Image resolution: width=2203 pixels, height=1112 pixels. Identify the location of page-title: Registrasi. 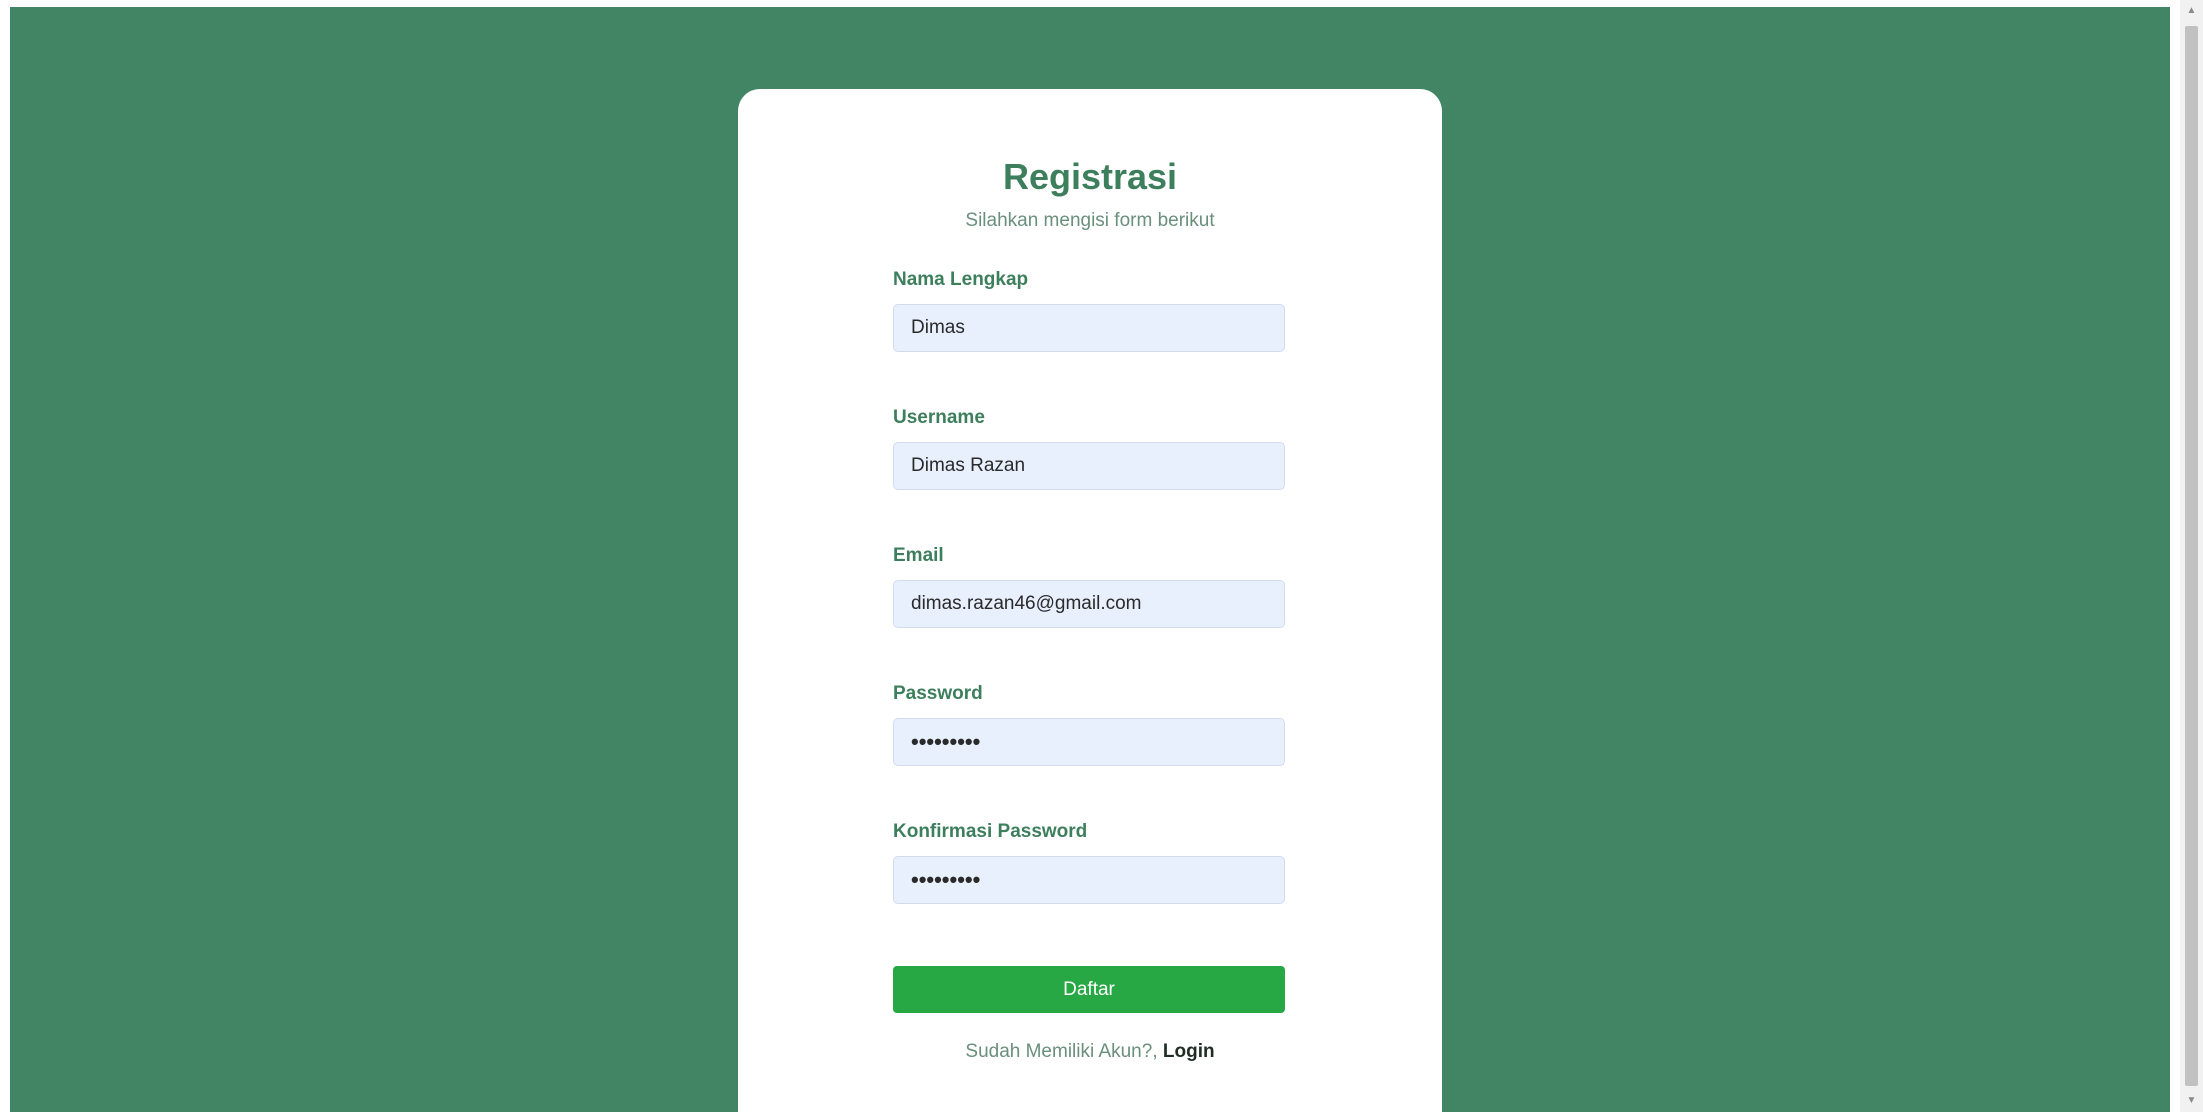
(1090, 176).